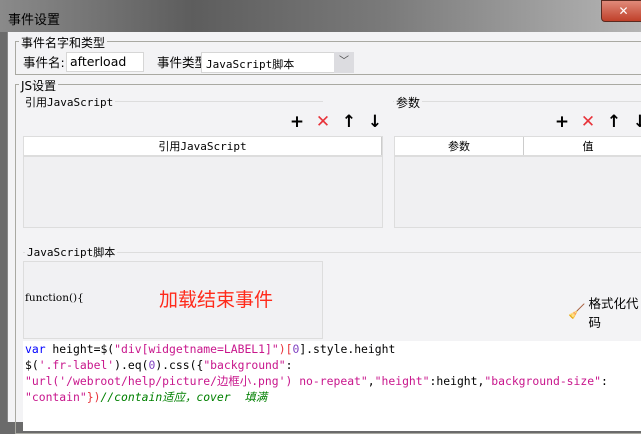  Describe the element at coordinates (459, 146) in the screenshot. I see `column-header-param: 参数` at that location.